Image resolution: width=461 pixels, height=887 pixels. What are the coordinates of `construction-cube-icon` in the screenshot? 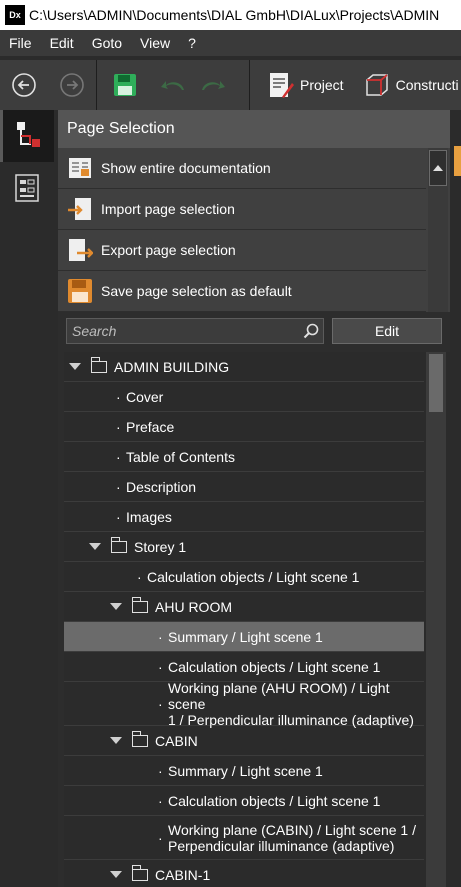 It's located at (376, 85).